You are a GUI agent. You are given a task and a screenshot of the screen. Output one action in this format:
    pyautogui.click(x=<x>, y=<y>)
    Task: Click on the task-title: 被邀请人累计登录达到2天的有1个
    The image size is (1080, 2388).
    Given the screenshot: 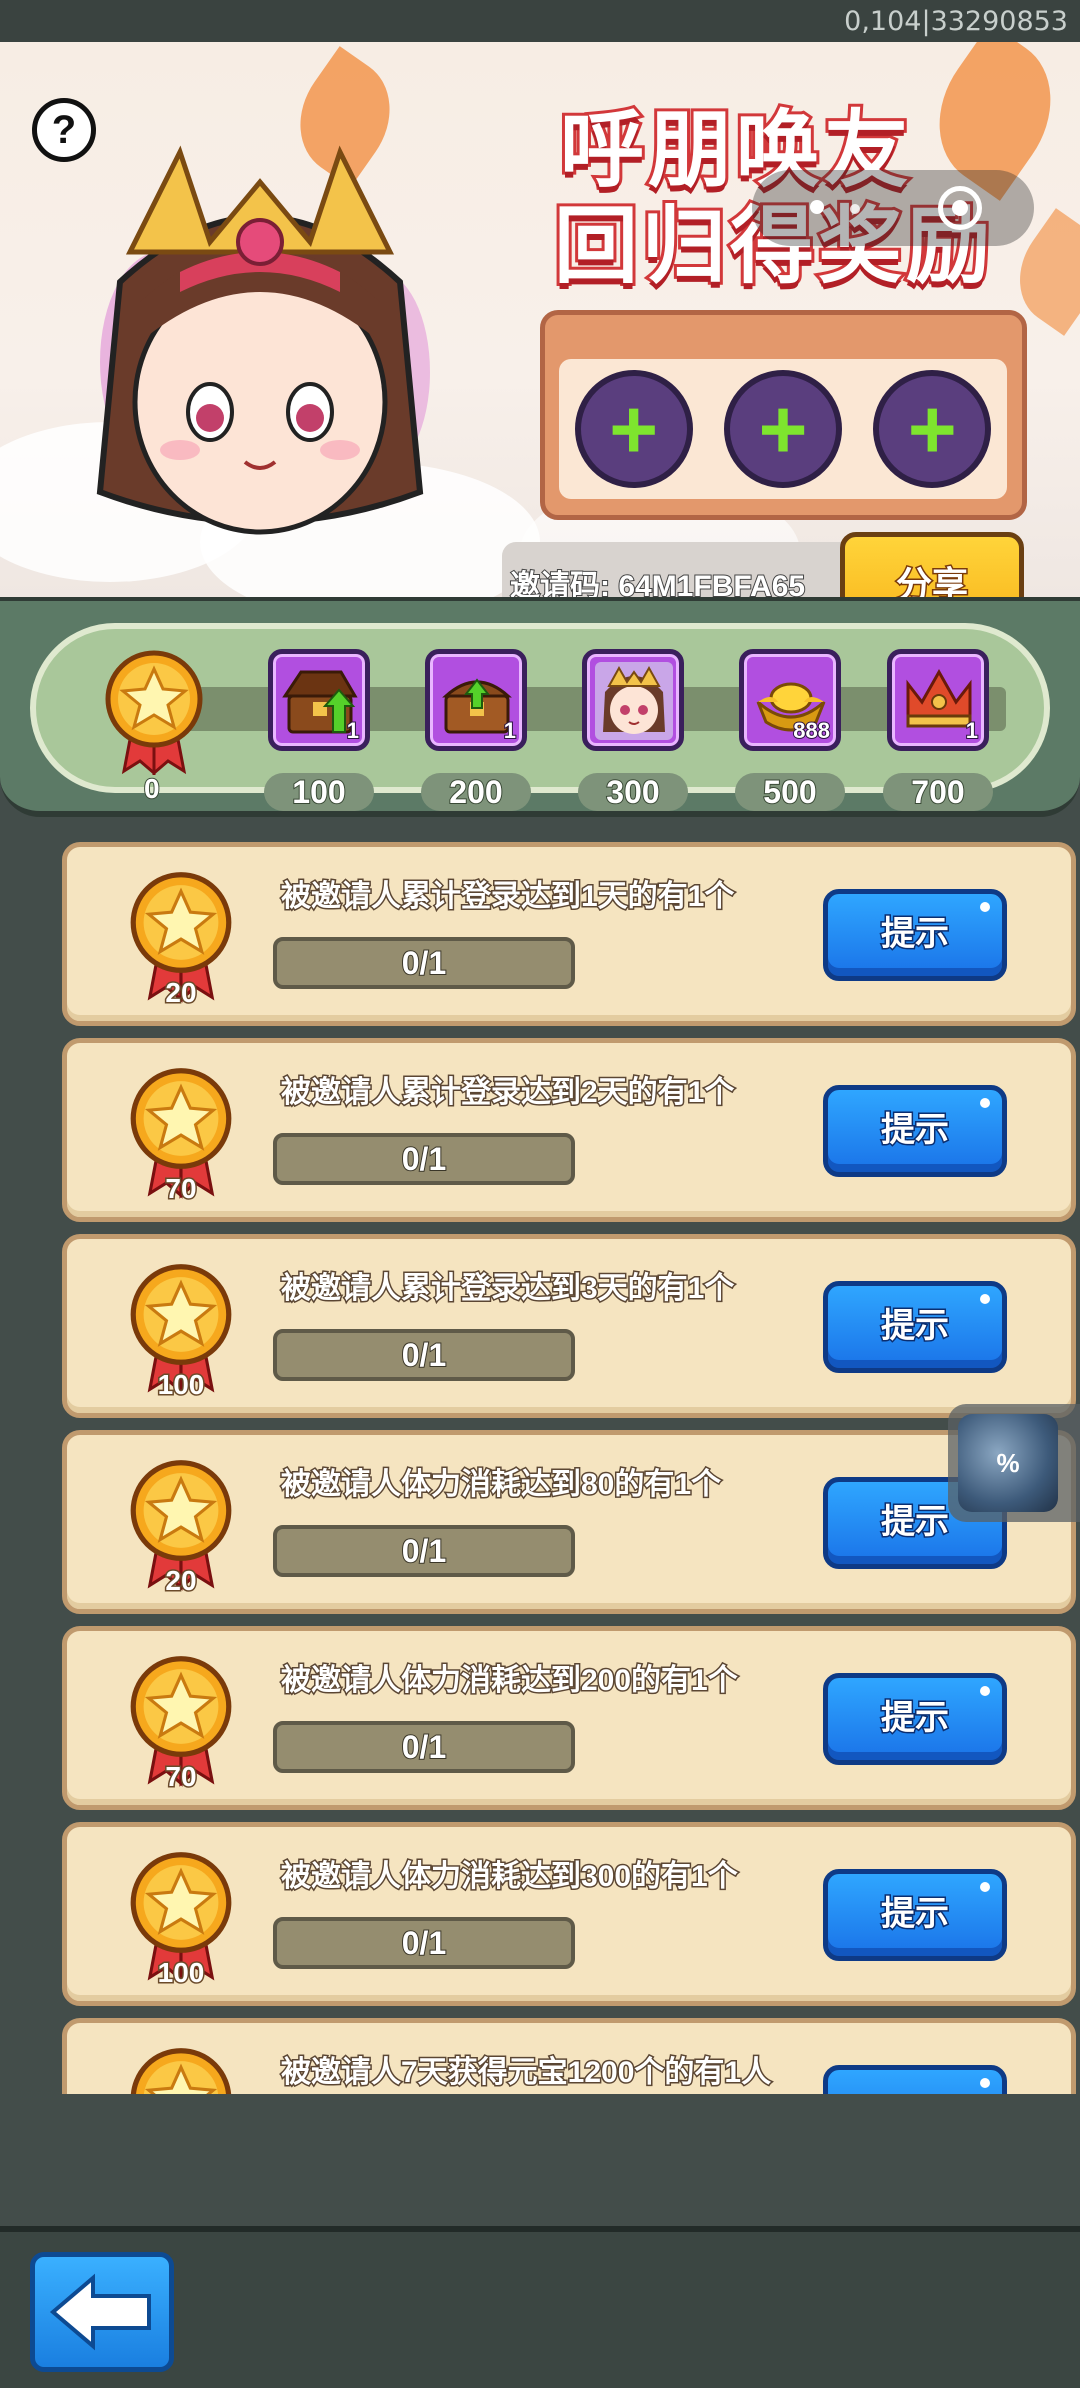 What is the action you would take?
    pyautogui.click(x=507, y=1093)
    